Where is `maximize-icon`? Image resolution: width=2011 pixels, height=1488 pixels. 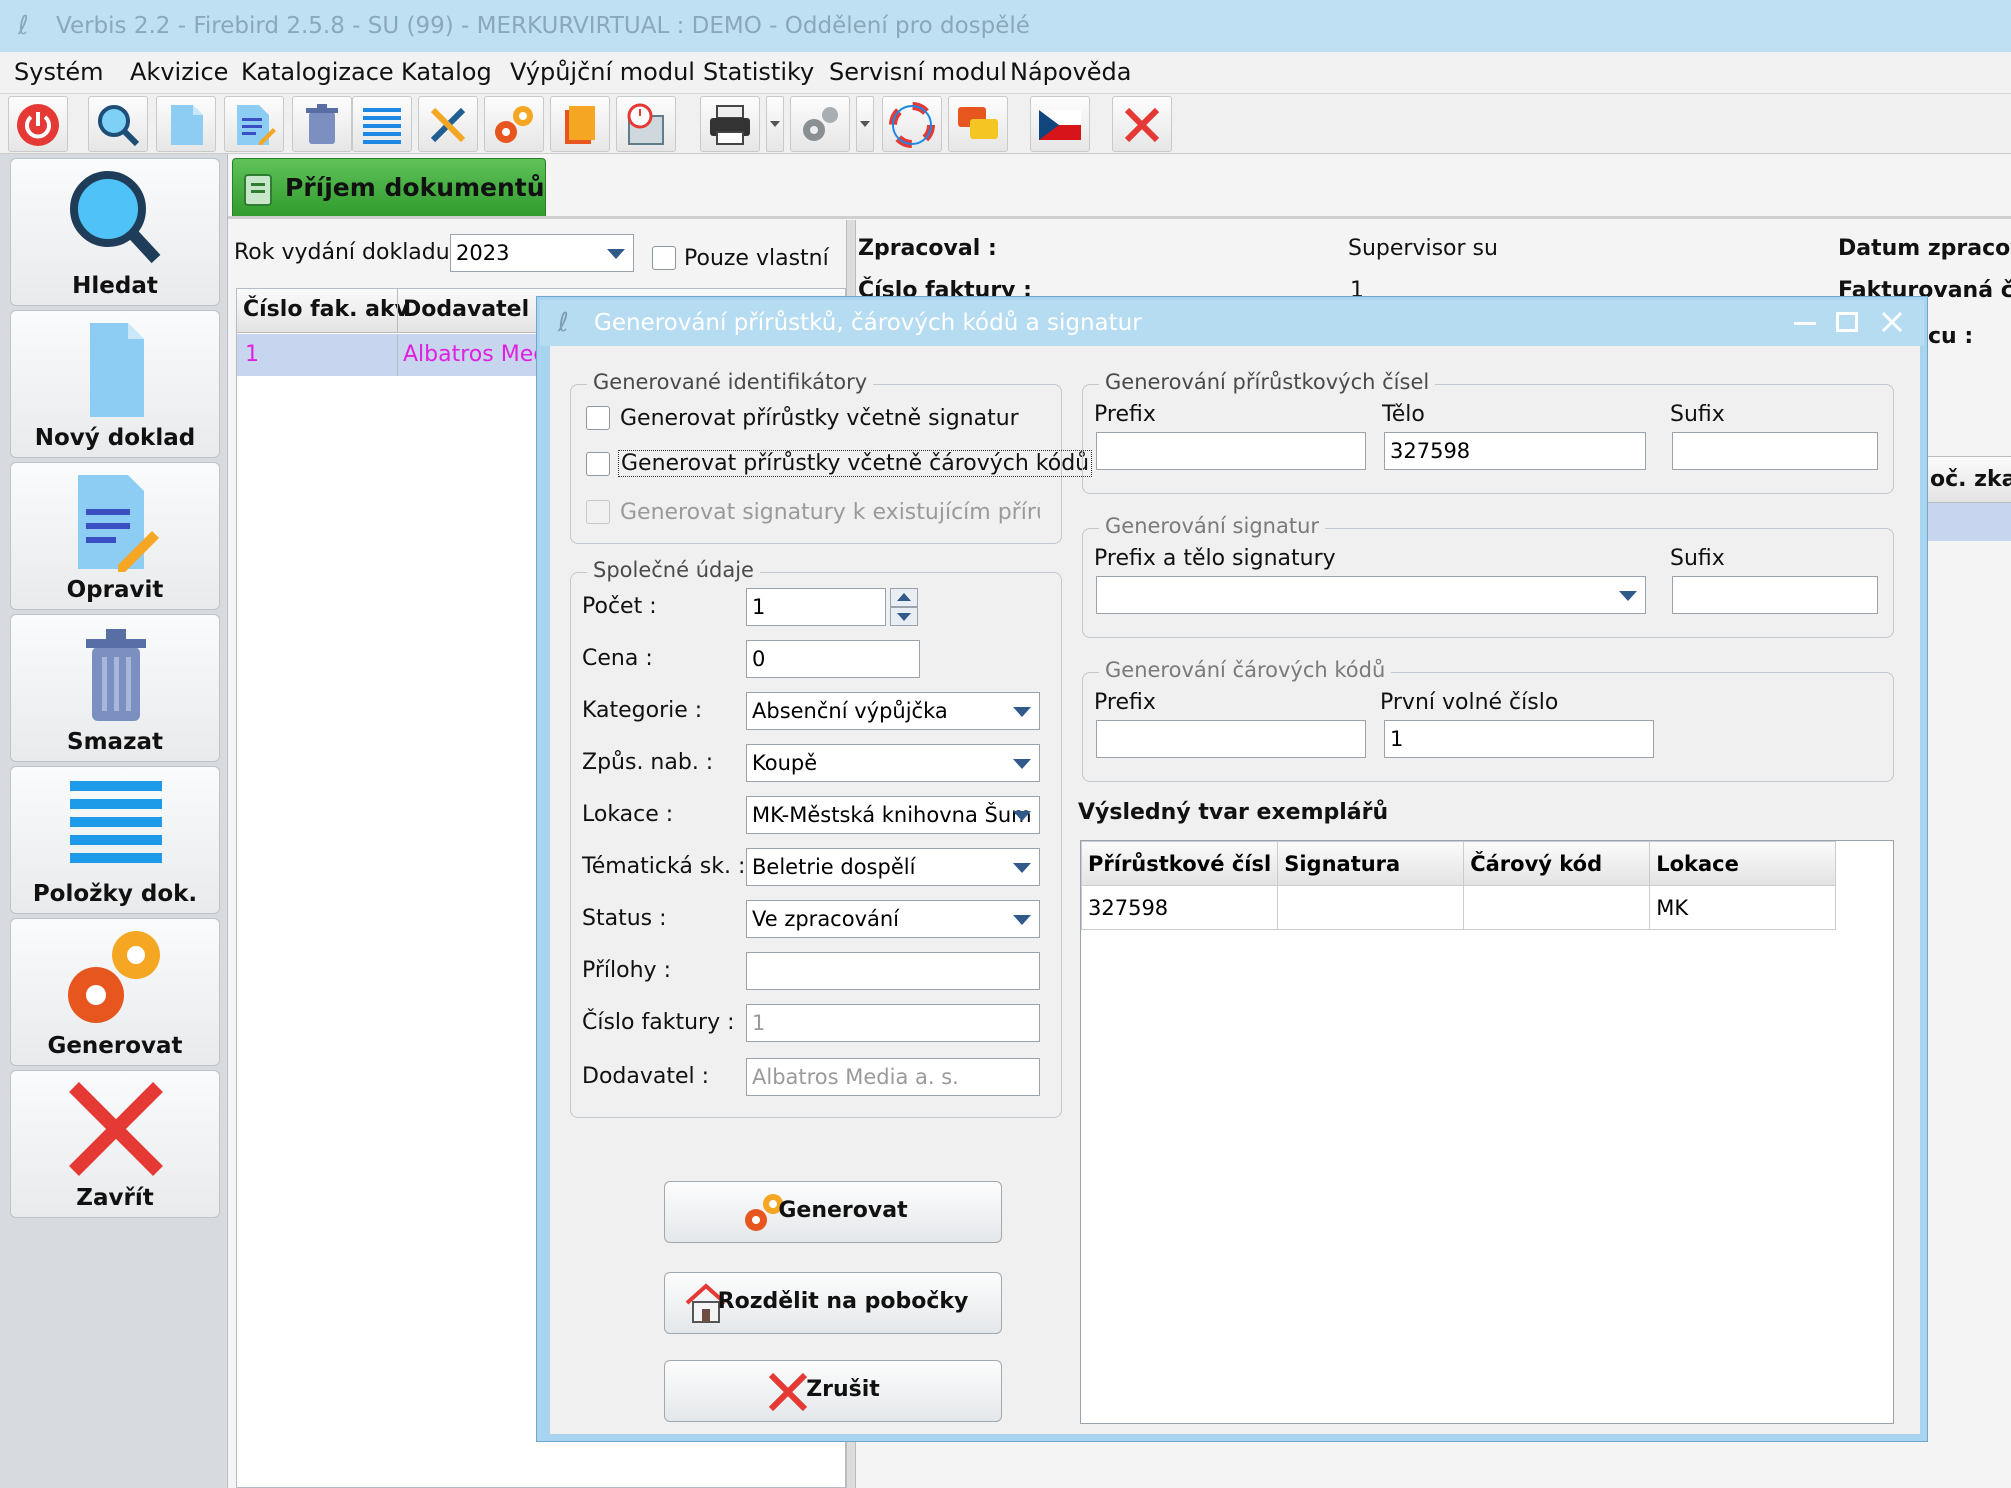 maximize-icon is located at coordinates (1847, 322).